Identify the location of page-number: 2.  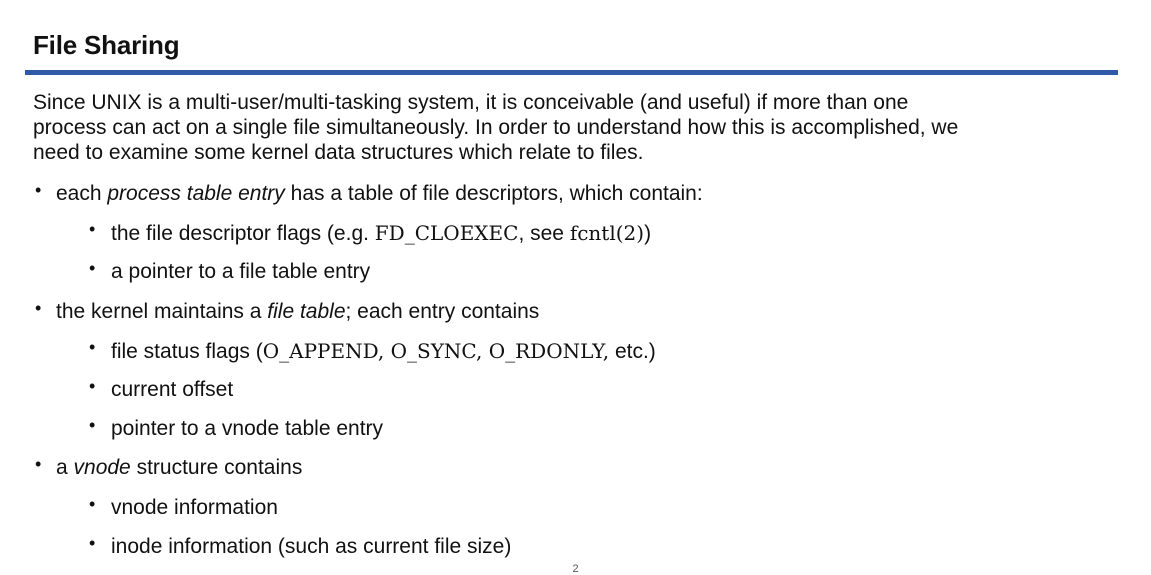
(575, 569).